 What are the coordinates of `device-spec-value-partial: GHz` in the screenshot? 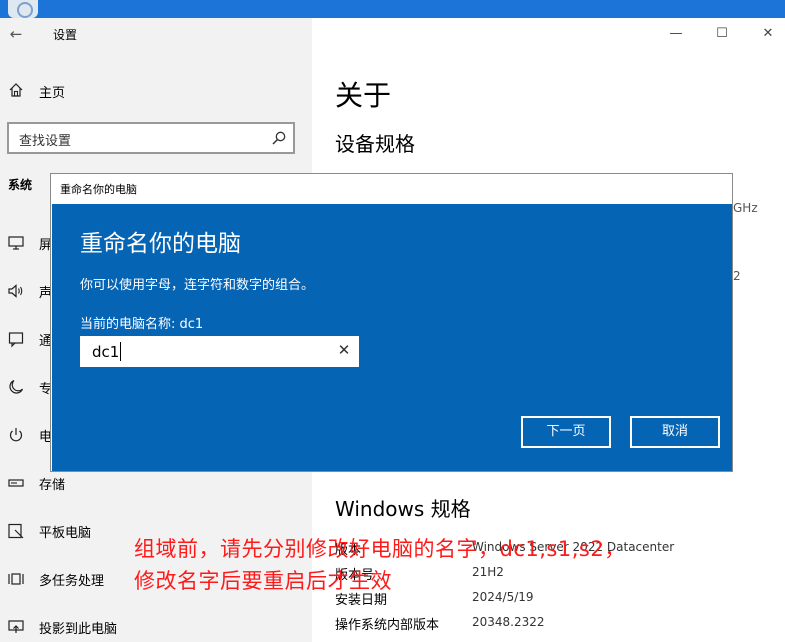 It's located at (745, 208).